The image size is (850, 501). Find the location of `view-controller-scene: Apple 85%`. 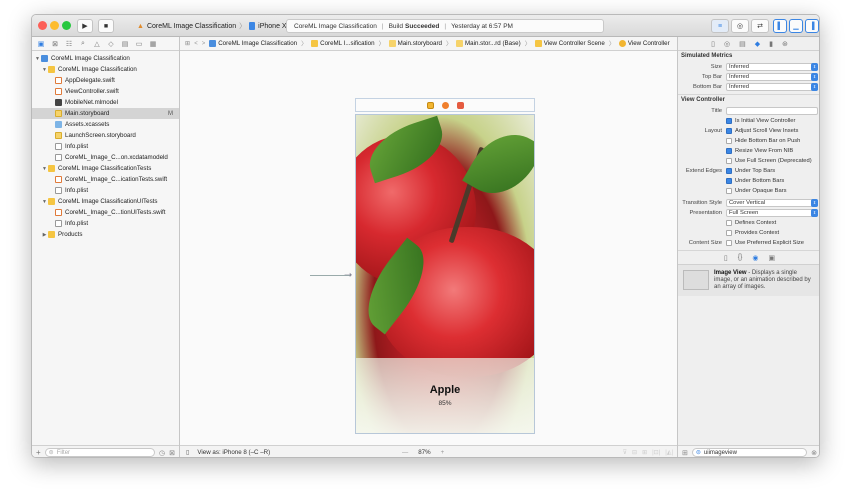

view-controller-scene: Apple 85% is located at coordinates (445, 274).